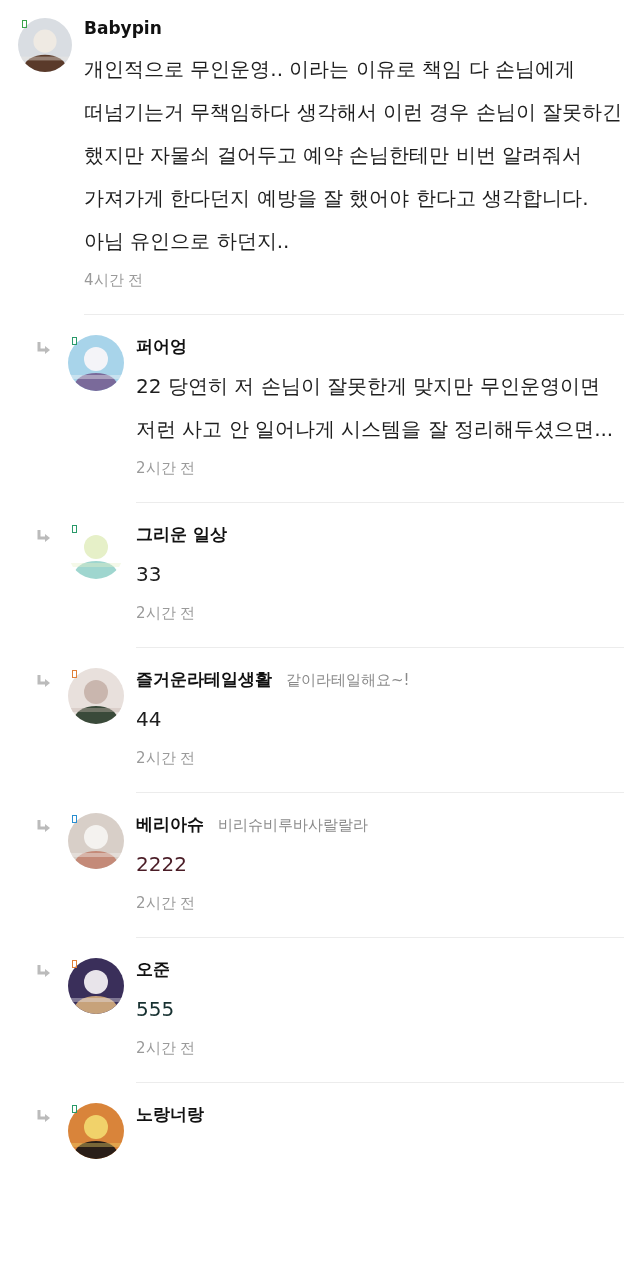 The width and height of the screenshot is (640, 1280). What do you see at coordinates (293, 825) in the screenshot?
I see `status-message: 비리슈비루바사랄랄라` at bounding box center [293, 825].